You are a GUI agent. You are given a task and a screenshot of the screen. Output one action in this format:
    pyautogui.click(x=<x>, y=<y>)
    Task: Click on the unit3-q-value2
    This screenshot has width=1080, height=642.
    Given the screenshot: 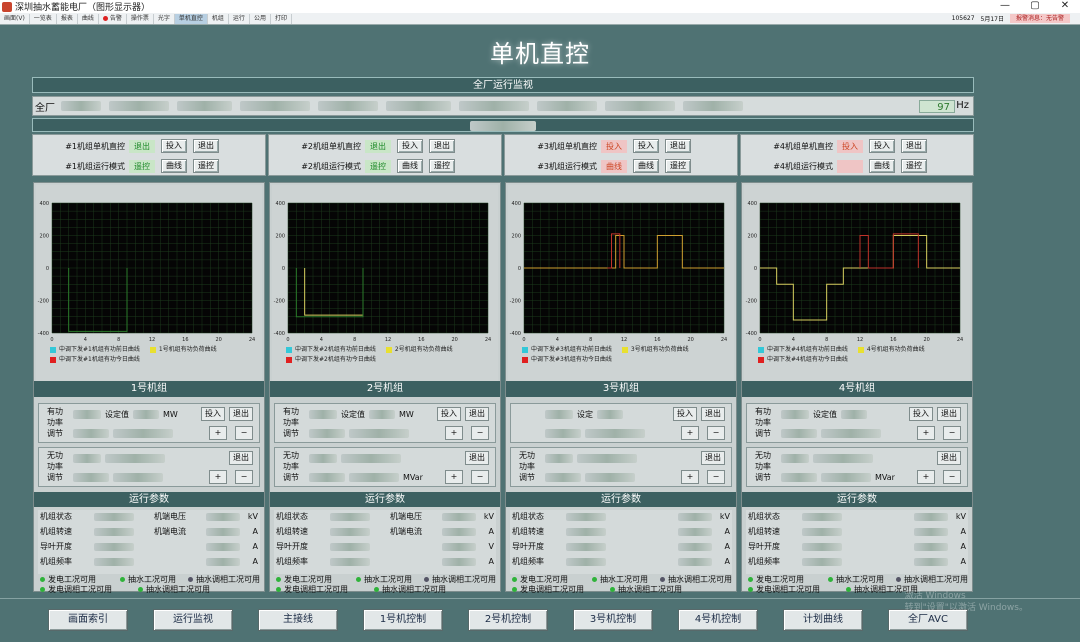 What is the action you would take?
    pyautogui.click(x=563, y=477)
    